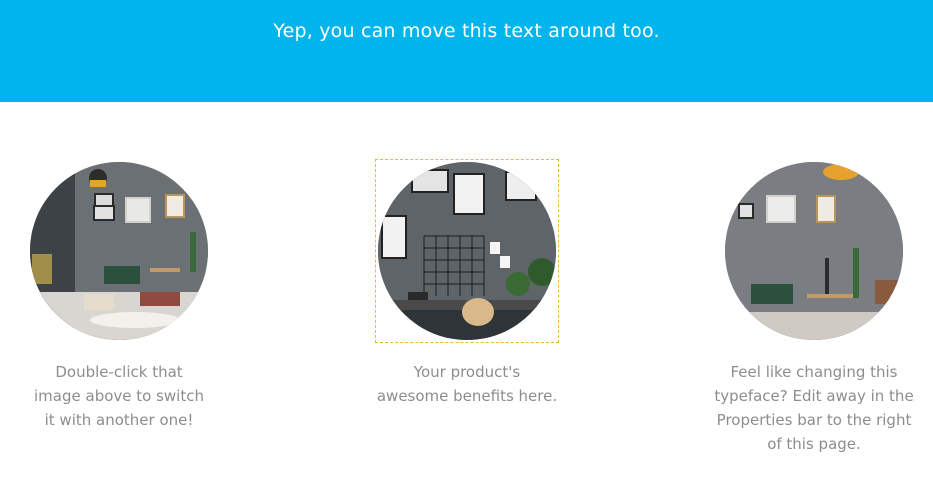 Image resolution: width=933 pixels, height=494 pixels. Describe the element at coordinates (814, 372) in the screenshot. I see `caption-line: Feel like changing this` at that location.